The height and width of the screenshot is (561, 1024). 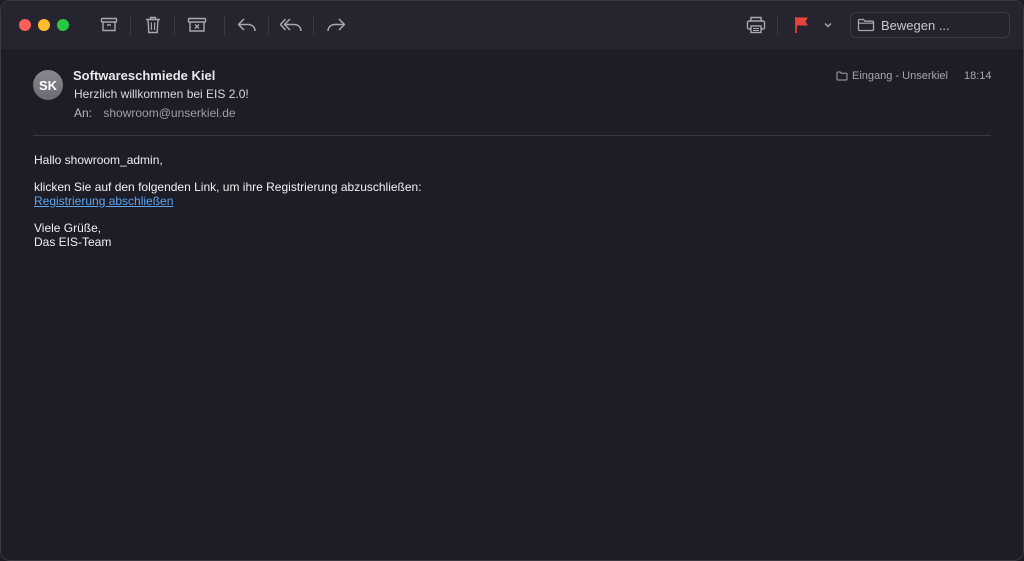 I want to click on print-icon, so click(x=756, y=25).